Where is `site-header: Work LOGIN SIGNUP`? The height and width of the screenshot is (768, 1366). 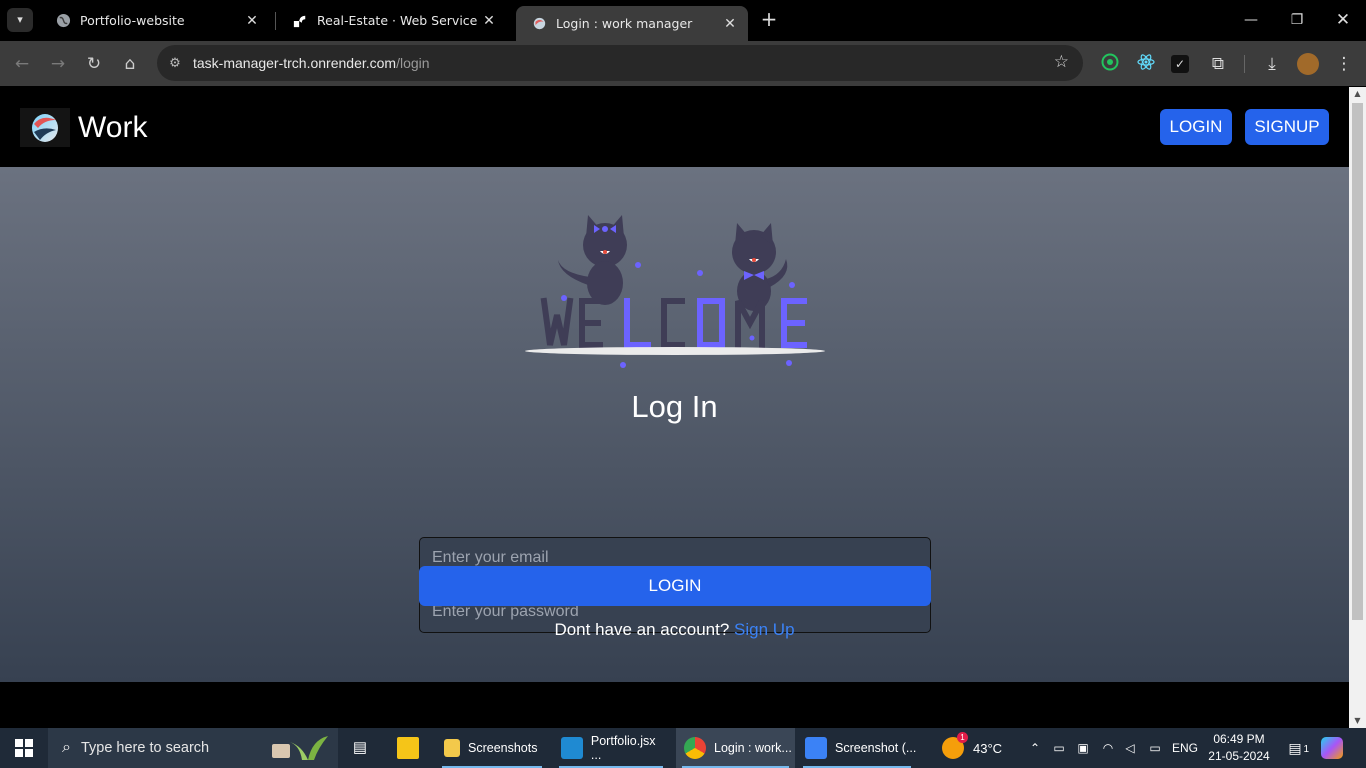
site-header: Work LOGIN SIGNUP is located at coordinates (674, 127).